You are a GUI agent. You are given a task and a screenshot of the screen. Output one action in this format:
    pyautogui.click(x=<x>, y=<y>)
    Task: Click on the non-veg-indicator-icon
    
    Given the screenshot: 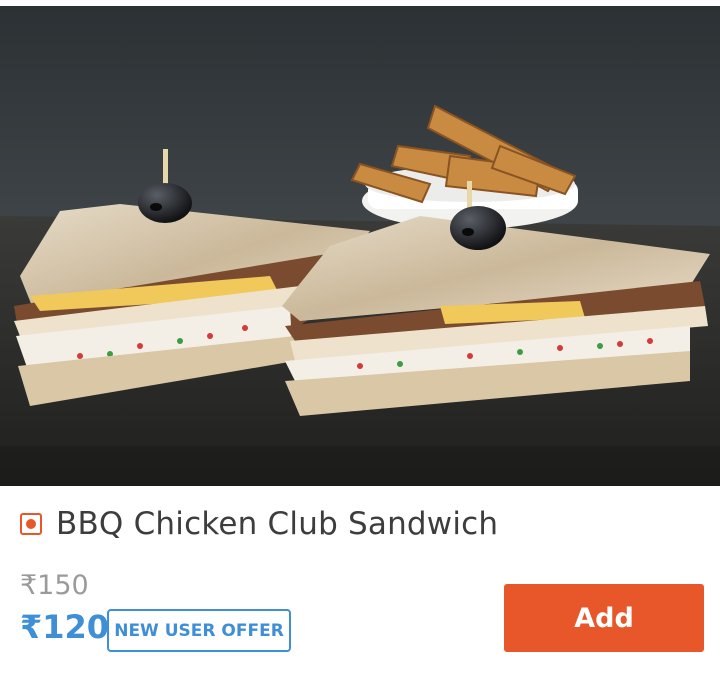 What is the action you would take?
    pyautogui.click(x=31, y=524)
    